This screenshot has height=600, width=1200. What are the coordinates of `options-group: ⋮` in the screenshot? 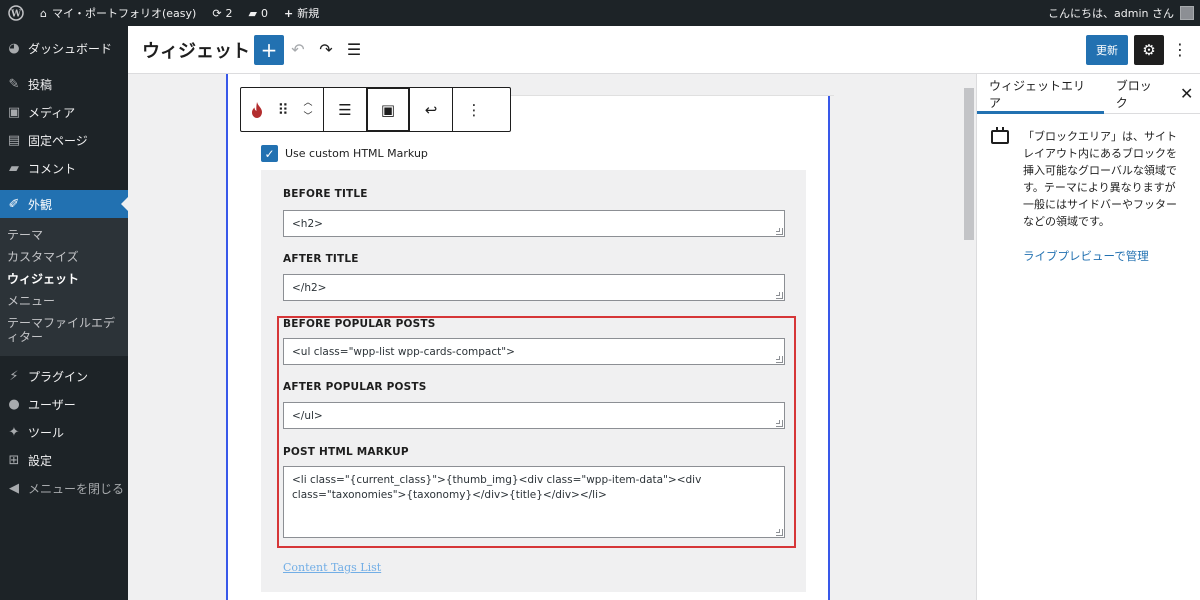 It's located at (474, 109).